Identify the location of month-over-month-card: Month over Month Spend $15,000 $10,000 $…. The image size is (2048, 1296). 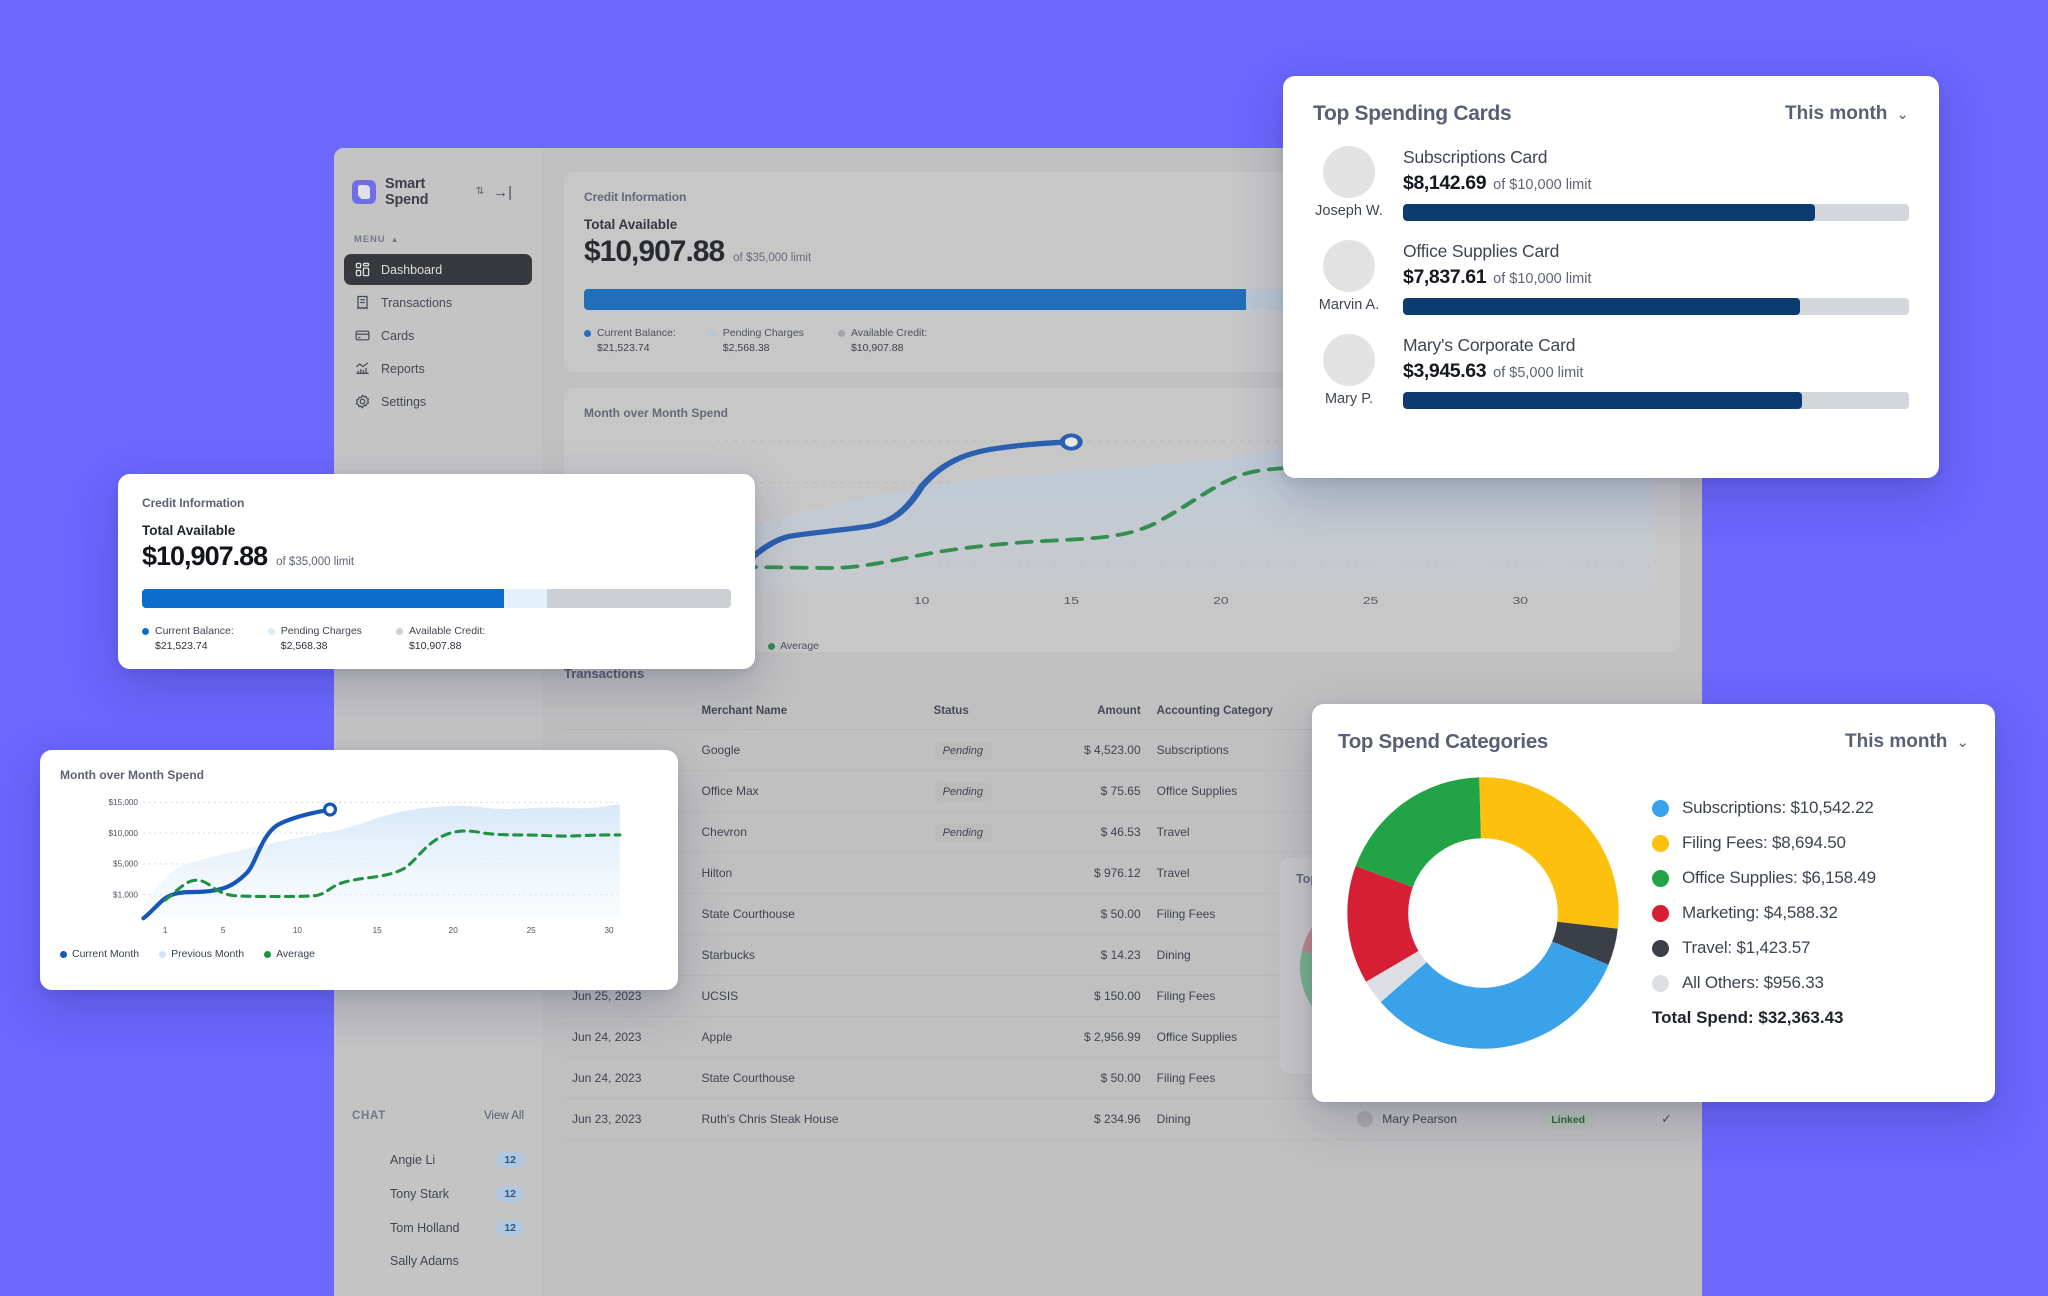
(359, 870).